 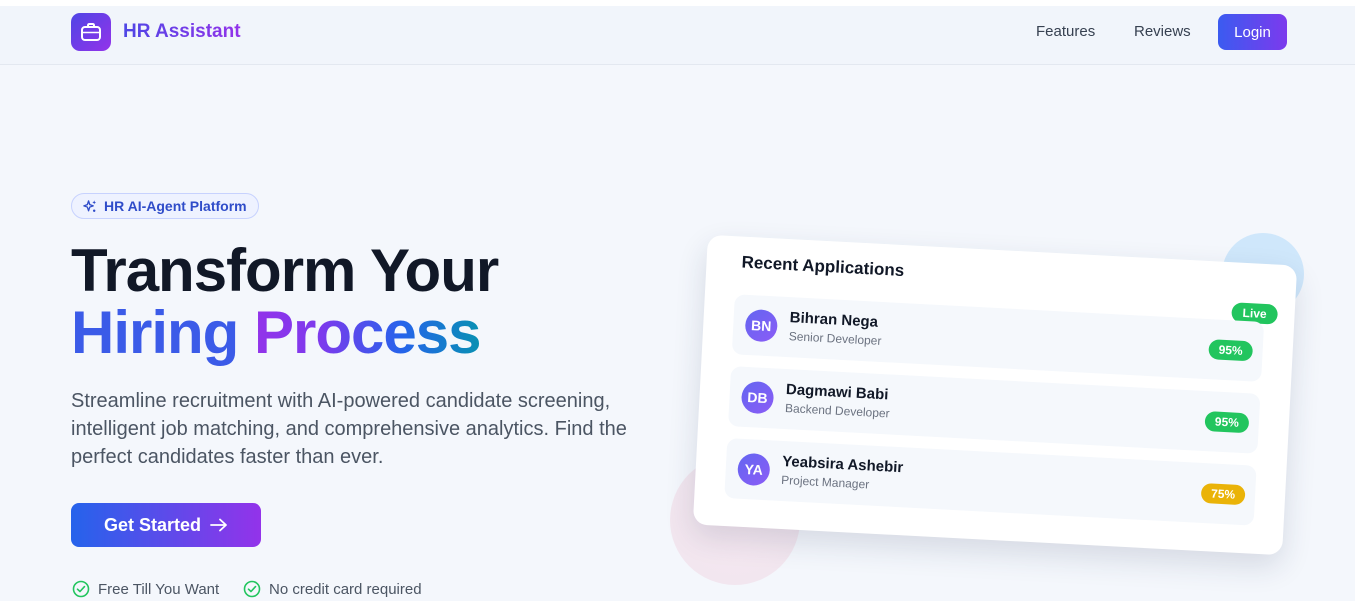 What do you see at coordinates (152, 524) in the screenshot?
I see `get-started-label: Get Started` at bounding box center [152, 524].